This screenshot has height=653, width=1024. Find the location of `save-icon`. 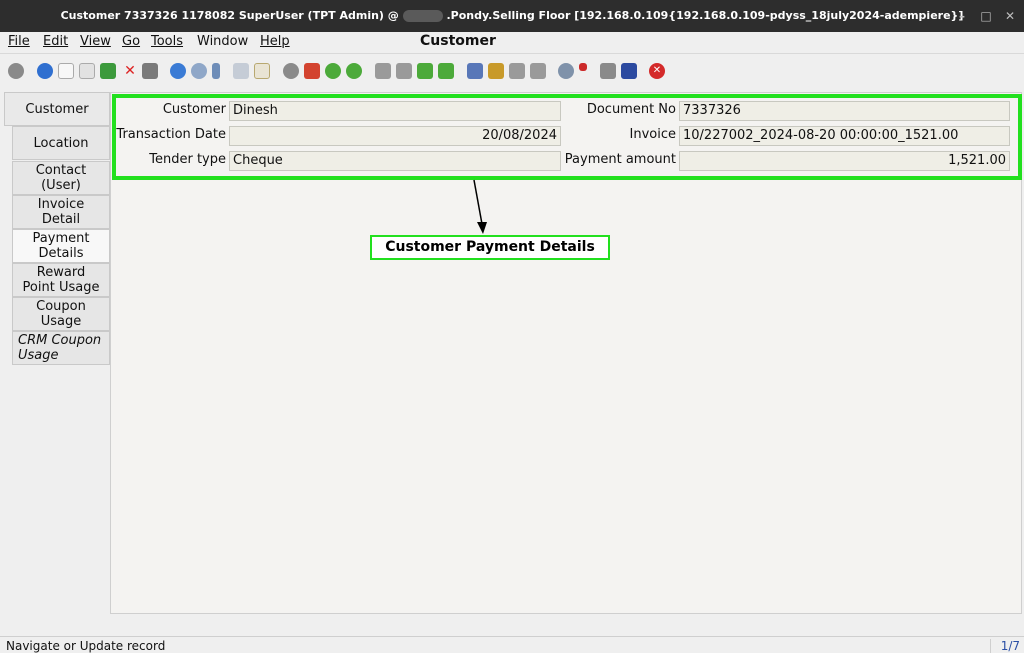

save-icon is located at coordinates (108, 71).